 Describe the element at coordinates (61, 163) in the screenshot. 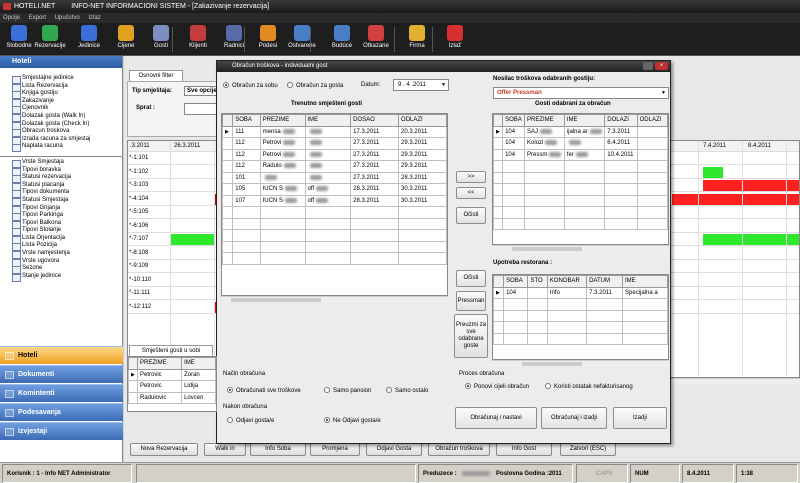

I see `sidebar-item: Vrste Smjestaja` at that location.